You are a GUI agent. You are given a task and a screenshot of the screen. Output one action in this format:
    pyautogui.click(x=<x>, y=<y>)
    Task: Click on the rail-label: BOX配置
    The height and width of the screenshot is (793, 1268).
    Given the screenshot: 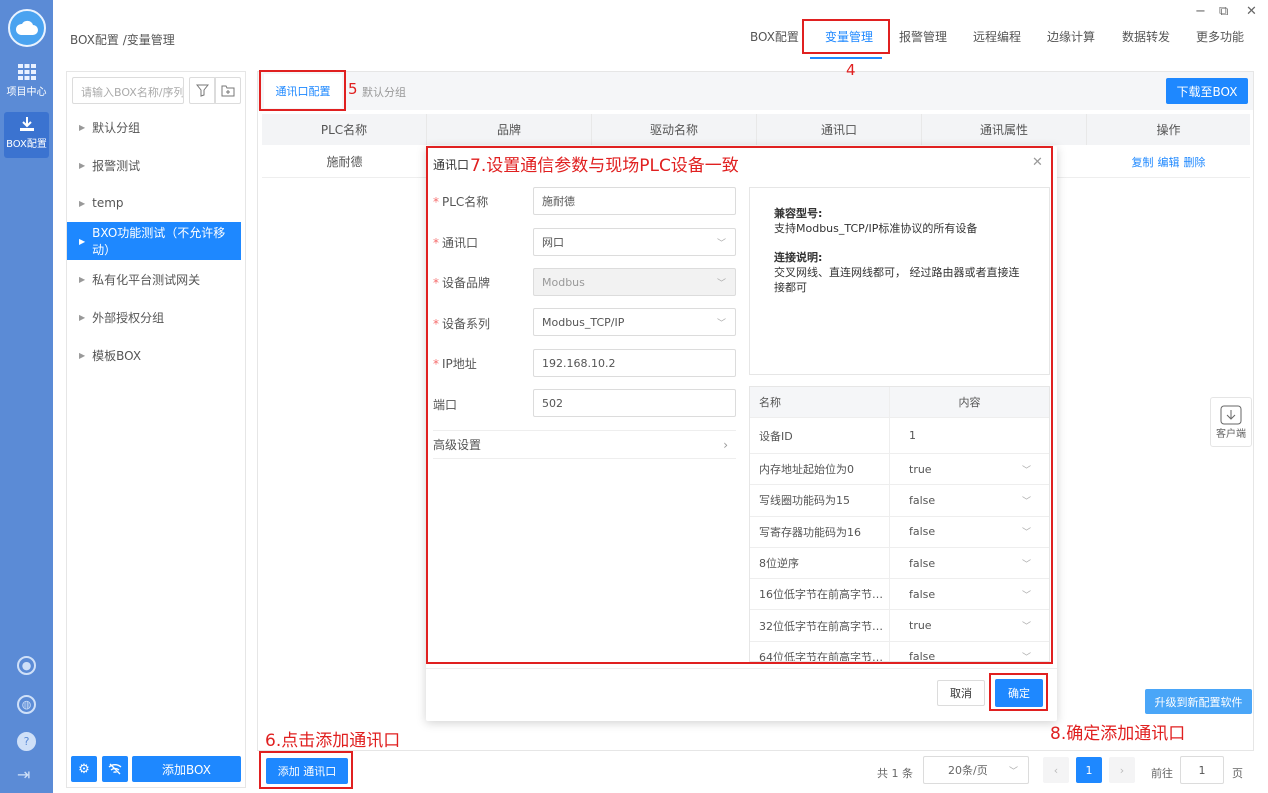 What is the action you would take?
    pyautogui.click(x=26, y=144)
    